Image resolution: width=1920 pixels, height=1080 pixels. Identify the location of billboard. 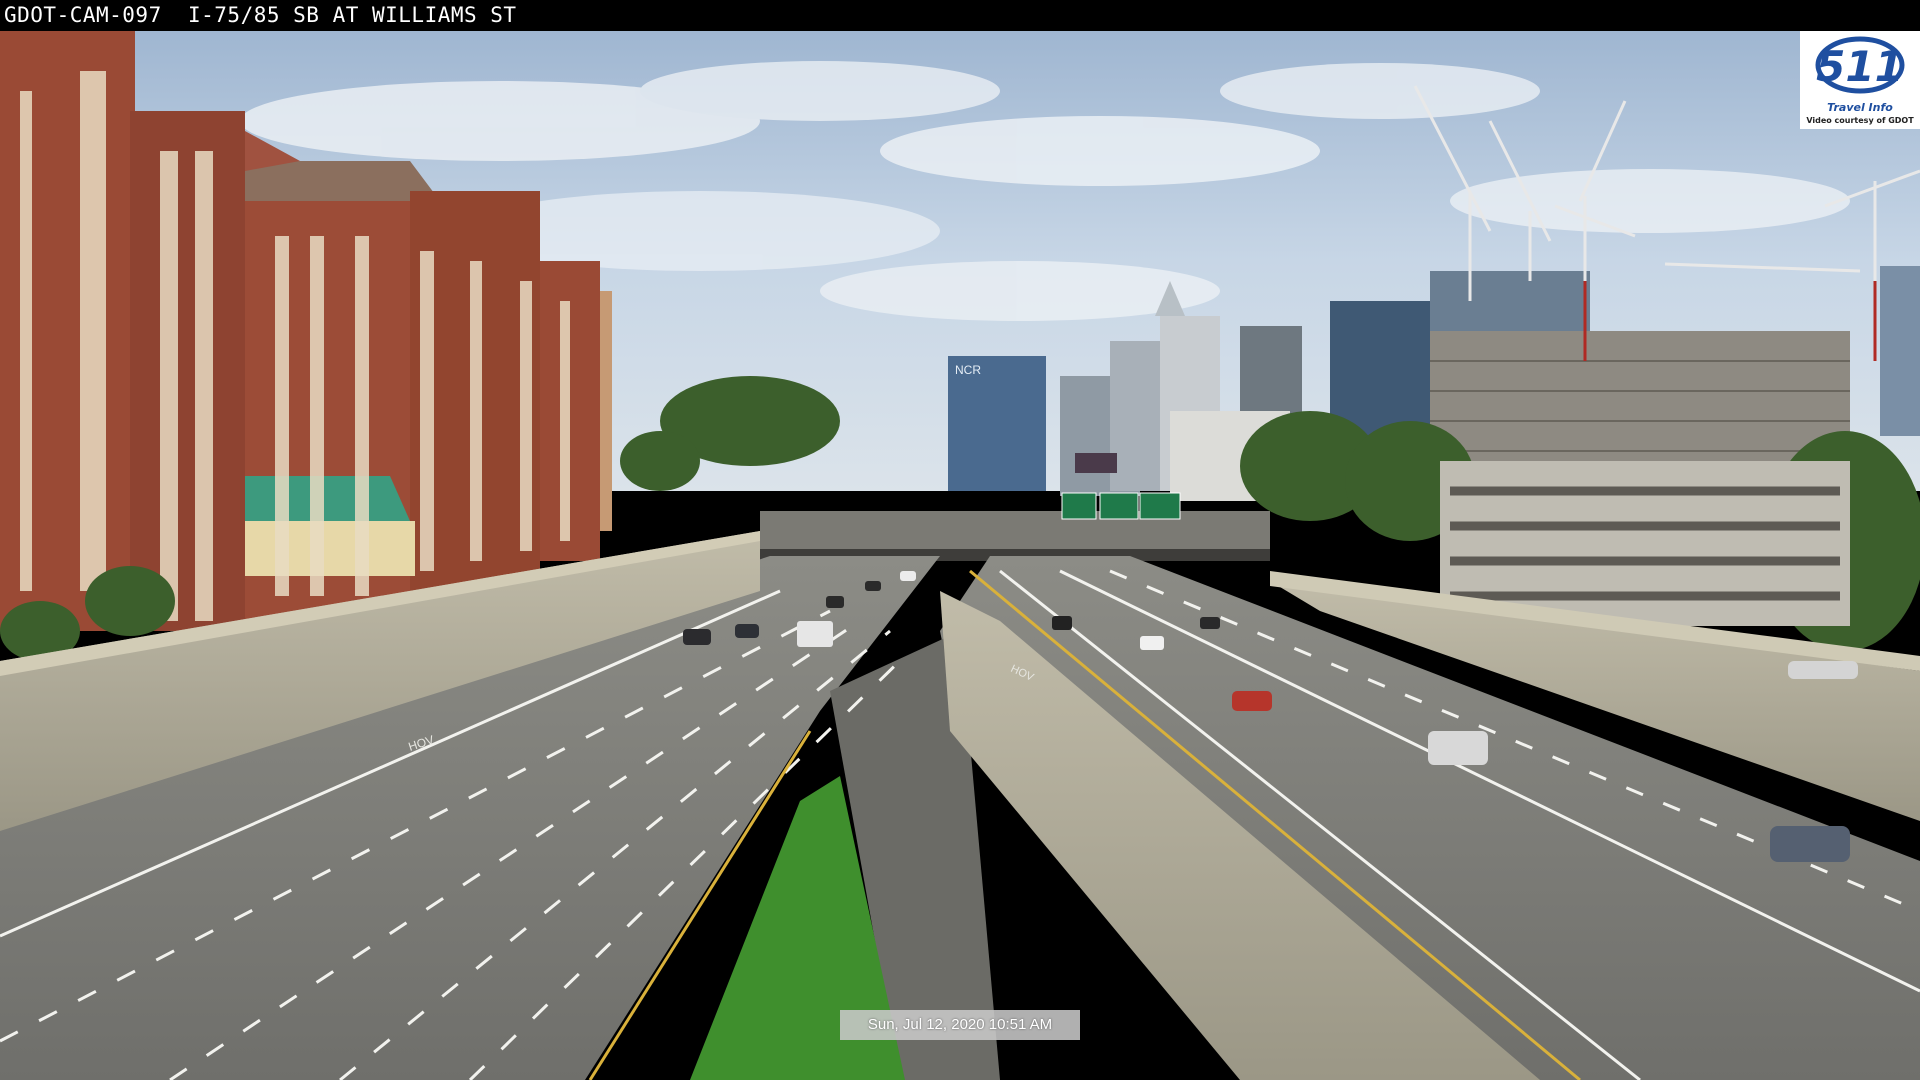
(1096, 463).